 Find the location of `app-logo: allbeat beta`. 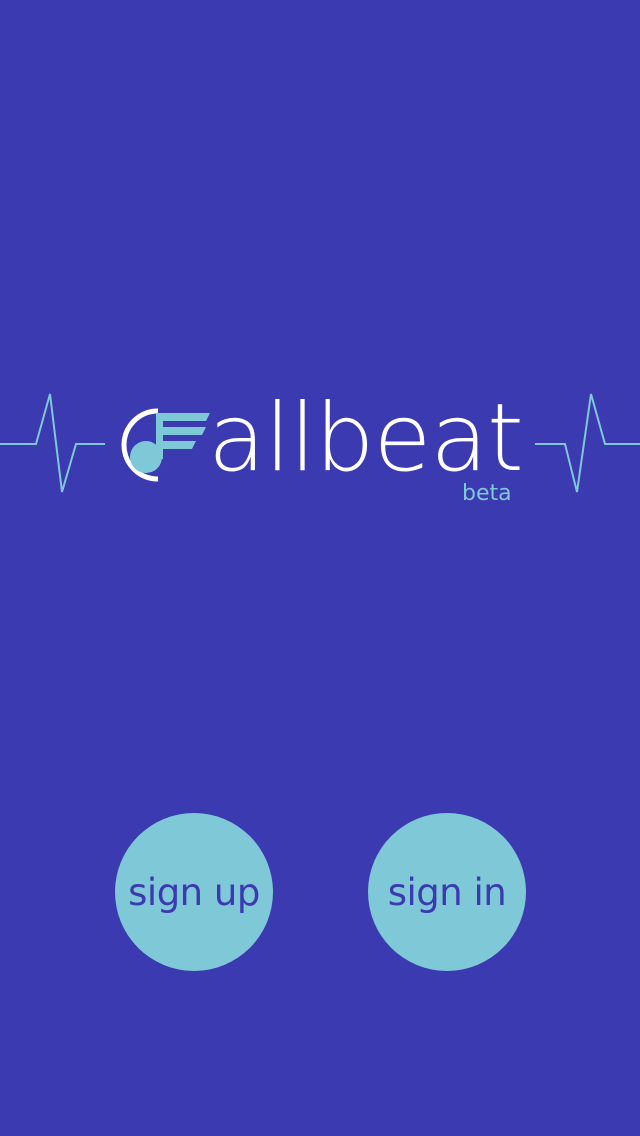

app-logo: allbeat beta is located at coordinates (324, 454).